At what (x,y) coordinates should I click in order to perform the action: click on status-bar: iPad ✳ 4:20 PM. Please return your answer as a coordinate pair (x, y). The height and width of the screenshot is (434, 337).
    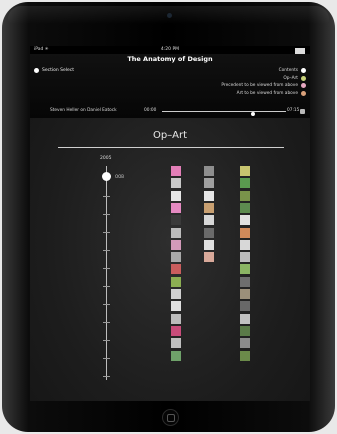
    Looking at the image, I should click on (170, 50).